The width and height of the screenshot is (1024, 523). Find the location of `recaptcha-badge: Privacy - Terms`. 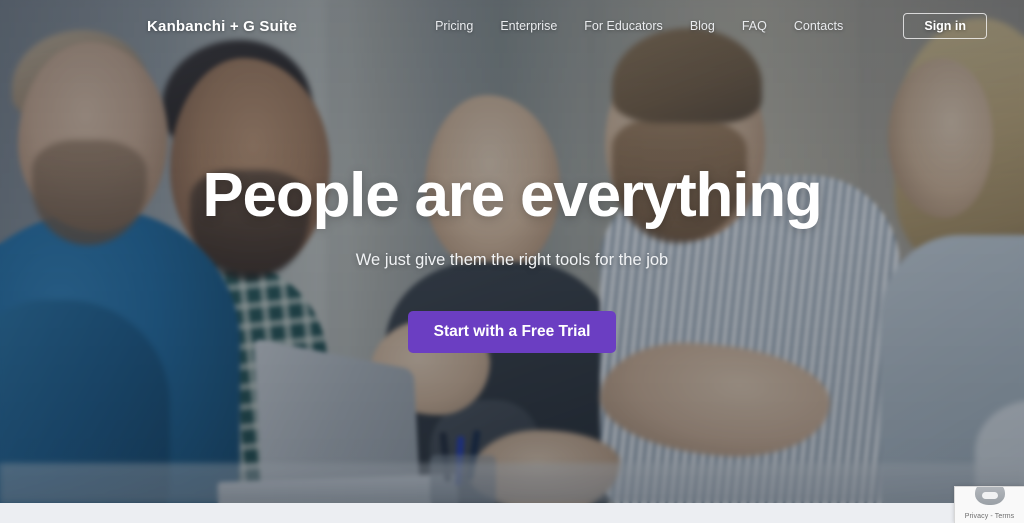

recaptcha-badge: Privacy - Terms is located at coordinates (989, 504).